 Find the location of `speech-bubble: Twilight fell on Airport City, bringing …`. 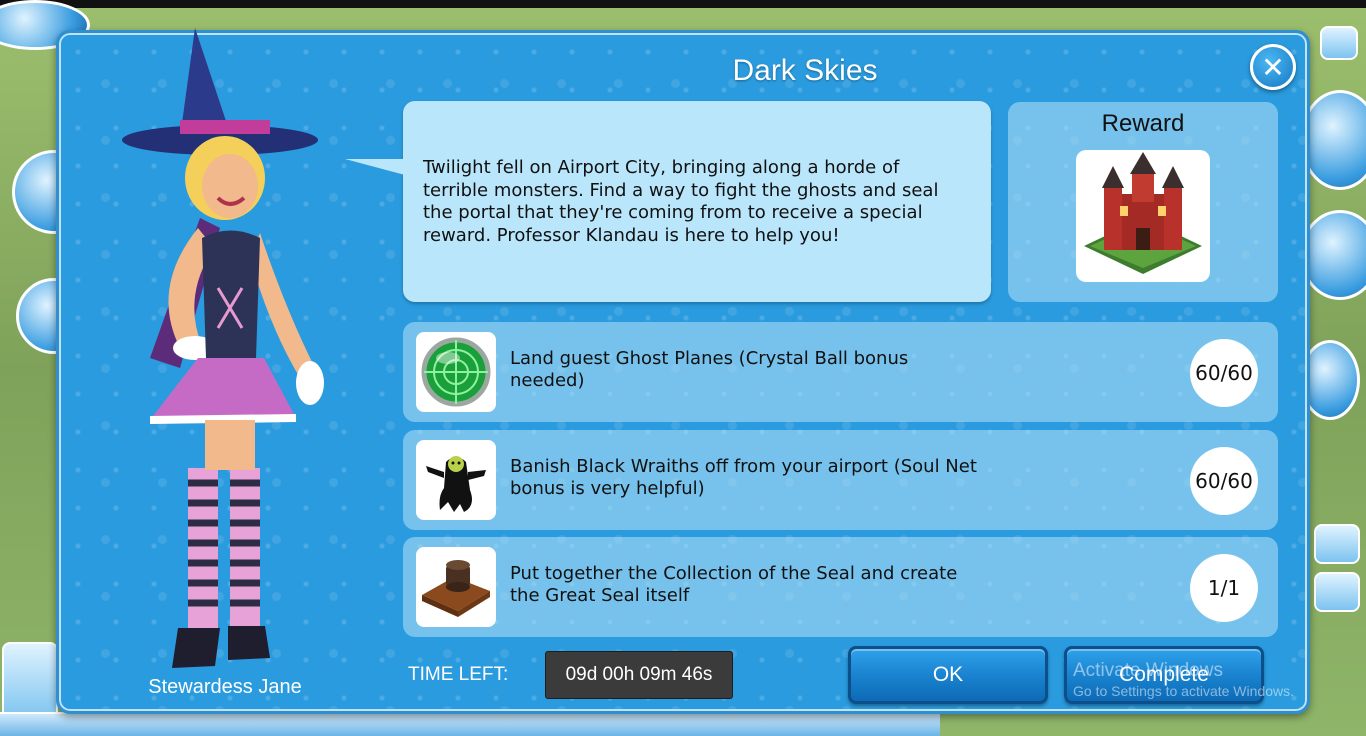

speech-bubble: Twilight fell on Airport City, bringing … is located at coordinates (668, 201).